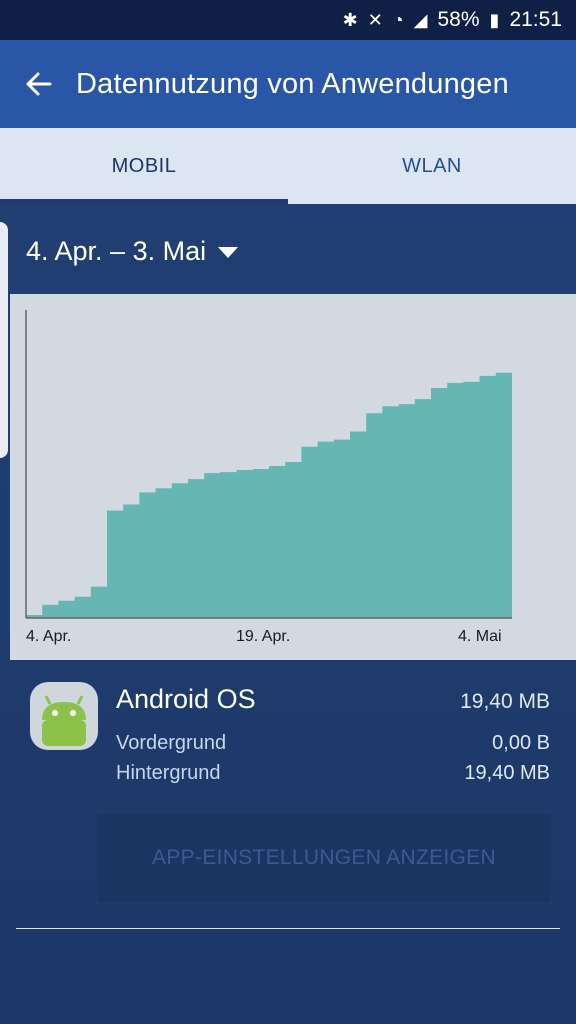 This screenshot has width=576, height=1024. I want to click on app-bar: Datennutzung von Anwendungen, so click(288, 84).